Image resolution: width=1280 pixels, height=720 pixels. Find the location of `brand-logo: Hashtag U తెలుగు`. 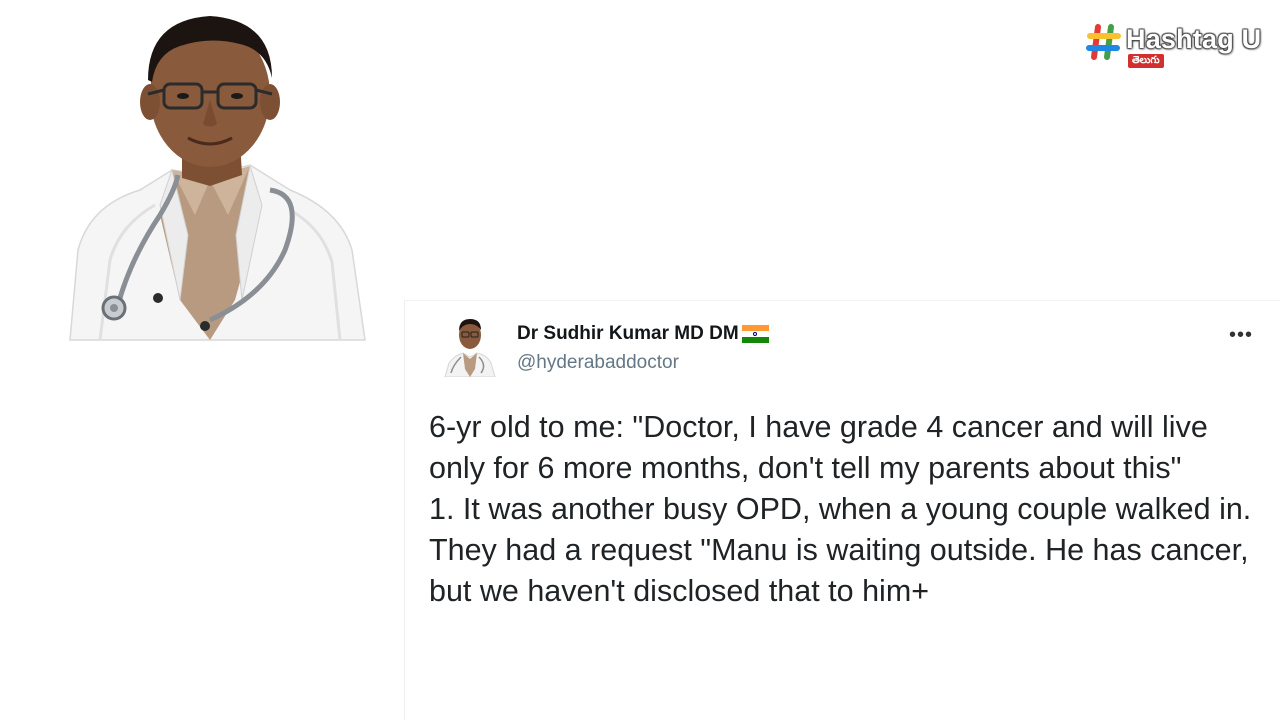

brand-logo: Hashtag U తెలుగు is located at coordinates (1176, 48).